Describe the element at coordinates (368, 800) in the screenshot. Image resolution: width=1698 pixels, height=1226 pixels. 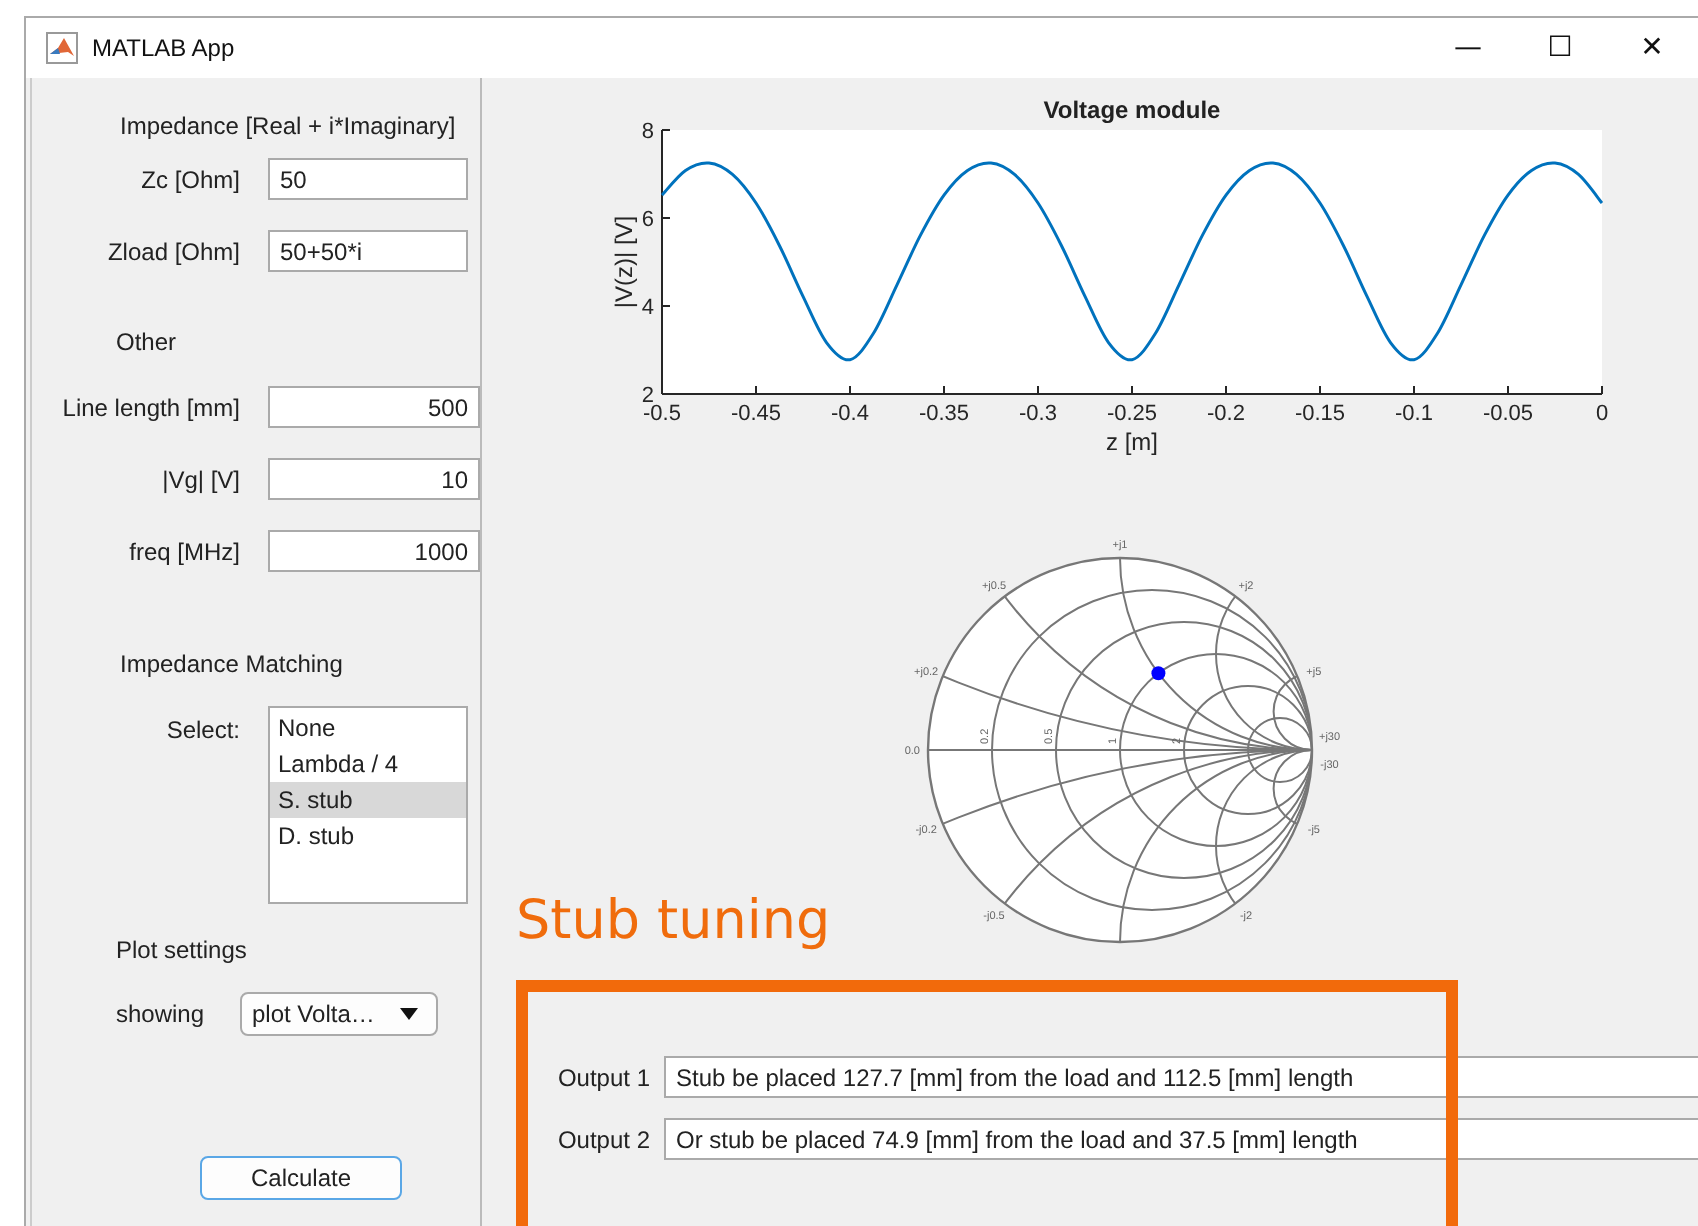
I see `list-item: S. stub` at that location.